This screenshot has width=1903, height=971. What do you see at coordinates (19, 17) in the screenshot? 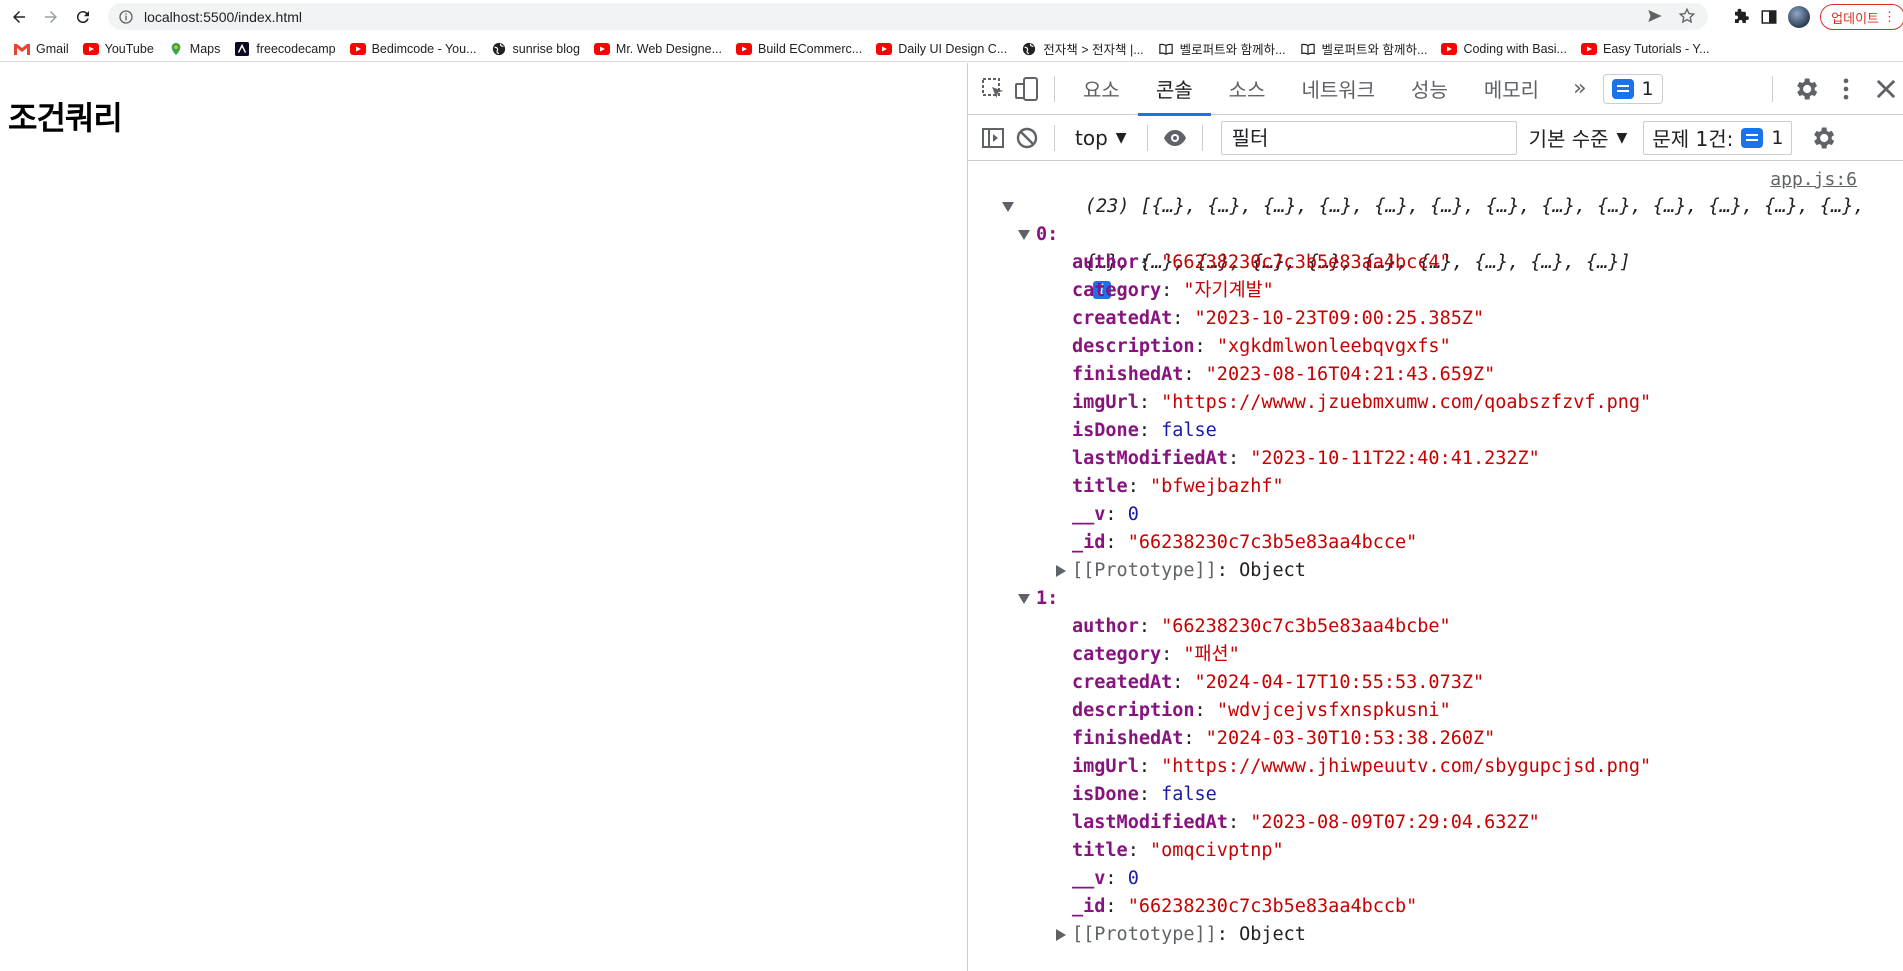
I see `back-button` at bounding box center [19, 17].